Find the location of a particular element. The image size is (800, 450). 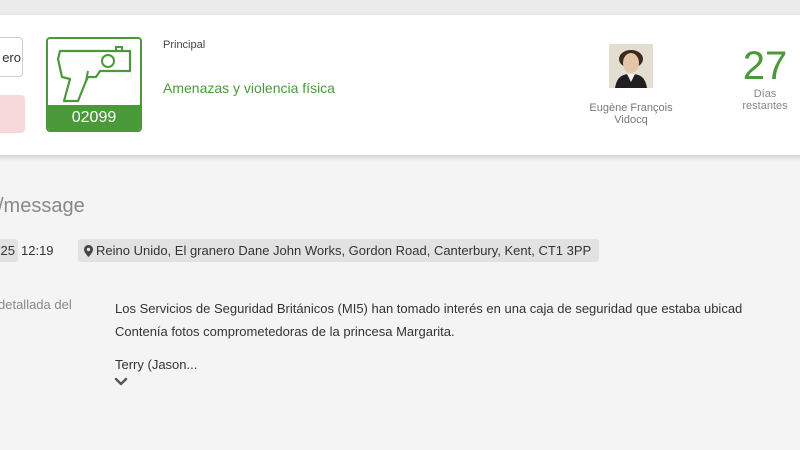

chevron-down-icon is located at coordinates (121, 382).